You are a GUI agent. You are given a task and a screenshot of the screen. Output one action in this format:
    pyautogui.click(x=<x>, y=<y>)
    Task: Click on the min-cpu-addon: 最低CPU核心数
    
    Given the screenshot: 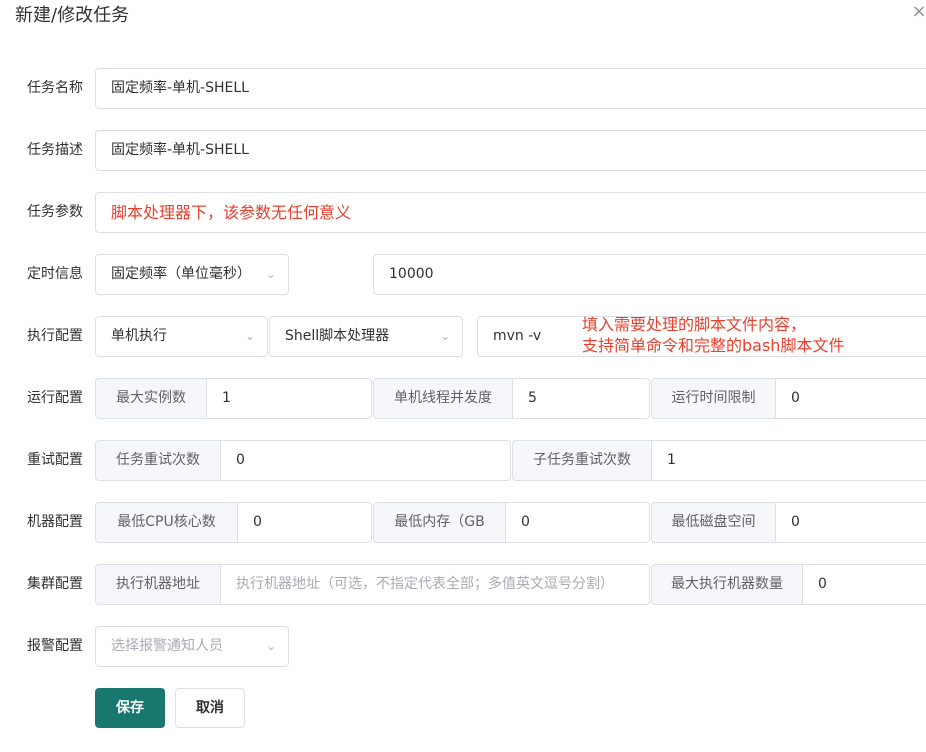 What is the action you would take?
    pyautogui.click(x=166, y=522)
    